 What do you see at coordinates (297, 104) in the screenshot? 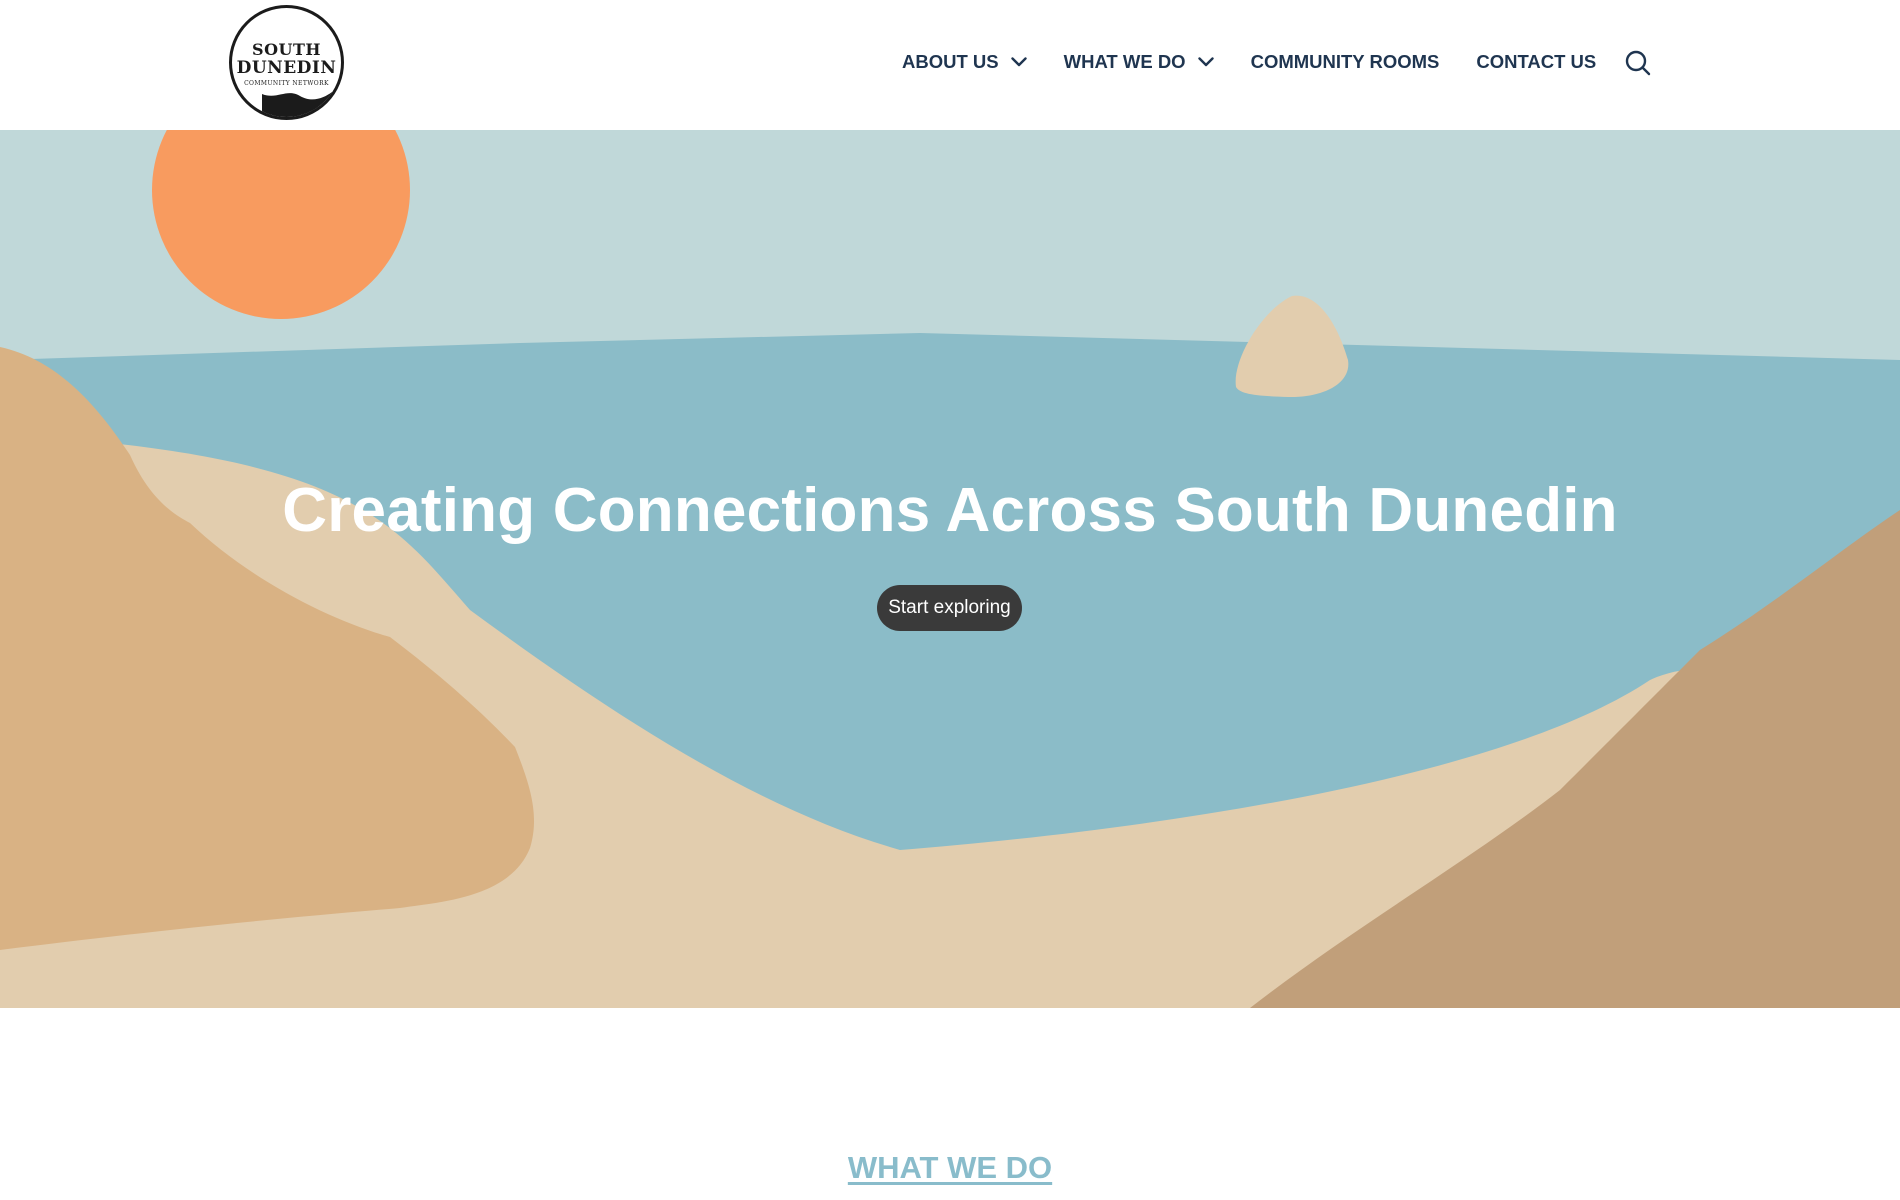
I see `logo-wave-icon` at bounding box center [297, 104].